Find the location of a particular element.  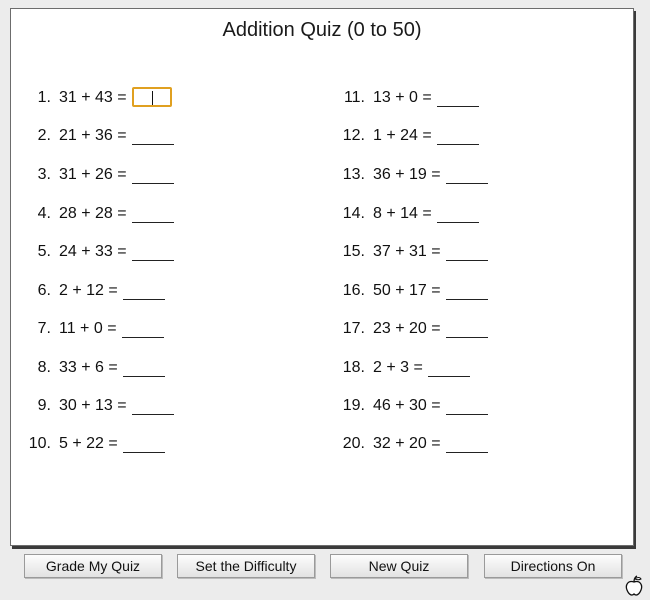

problem-number: 11. is located at coordinates (354, 97).